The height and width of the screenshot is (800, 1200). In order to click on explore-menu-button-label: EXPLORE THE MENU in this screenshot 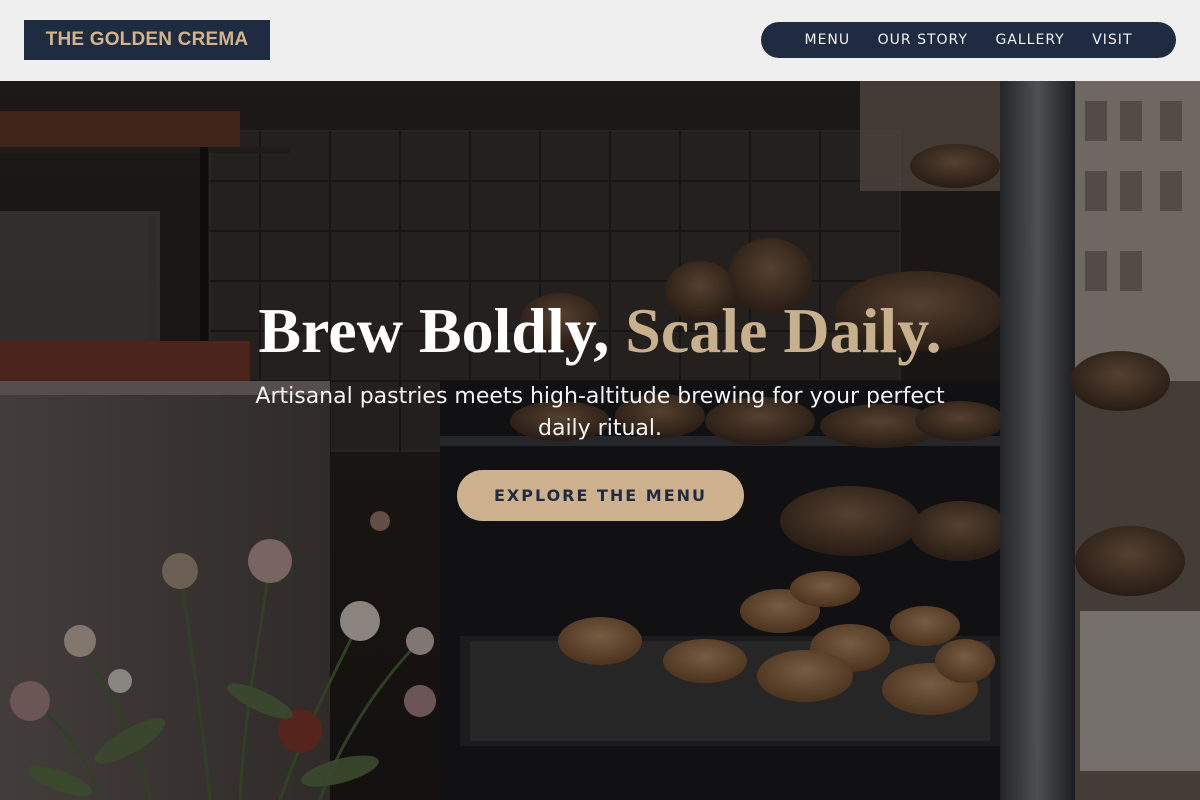, I will do `click(600, 495)`.